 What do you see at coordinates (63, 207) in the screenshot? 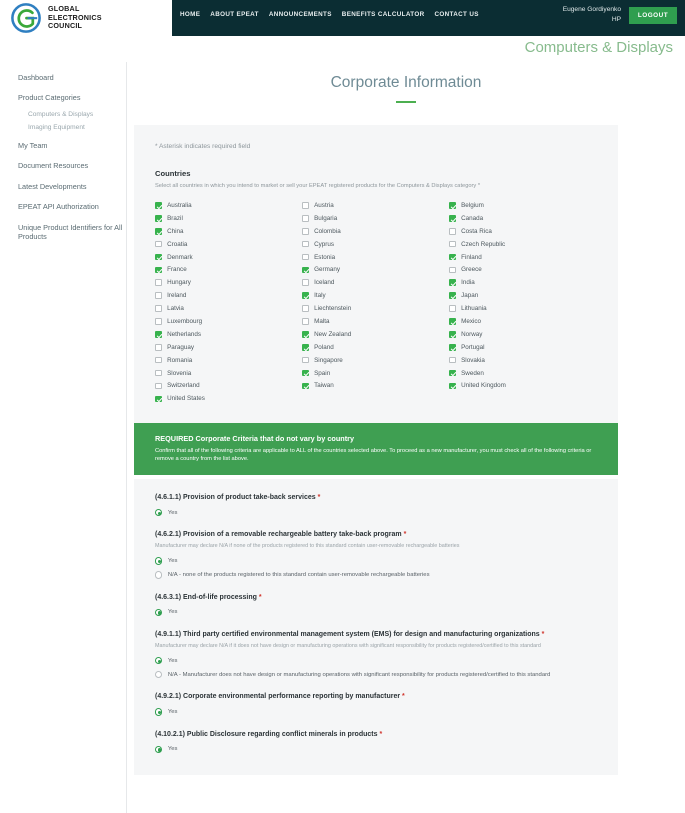
I see `sidebar-item-epeat-api-authorization: EPEAT API Authorization` at bounding box center [63, 207].